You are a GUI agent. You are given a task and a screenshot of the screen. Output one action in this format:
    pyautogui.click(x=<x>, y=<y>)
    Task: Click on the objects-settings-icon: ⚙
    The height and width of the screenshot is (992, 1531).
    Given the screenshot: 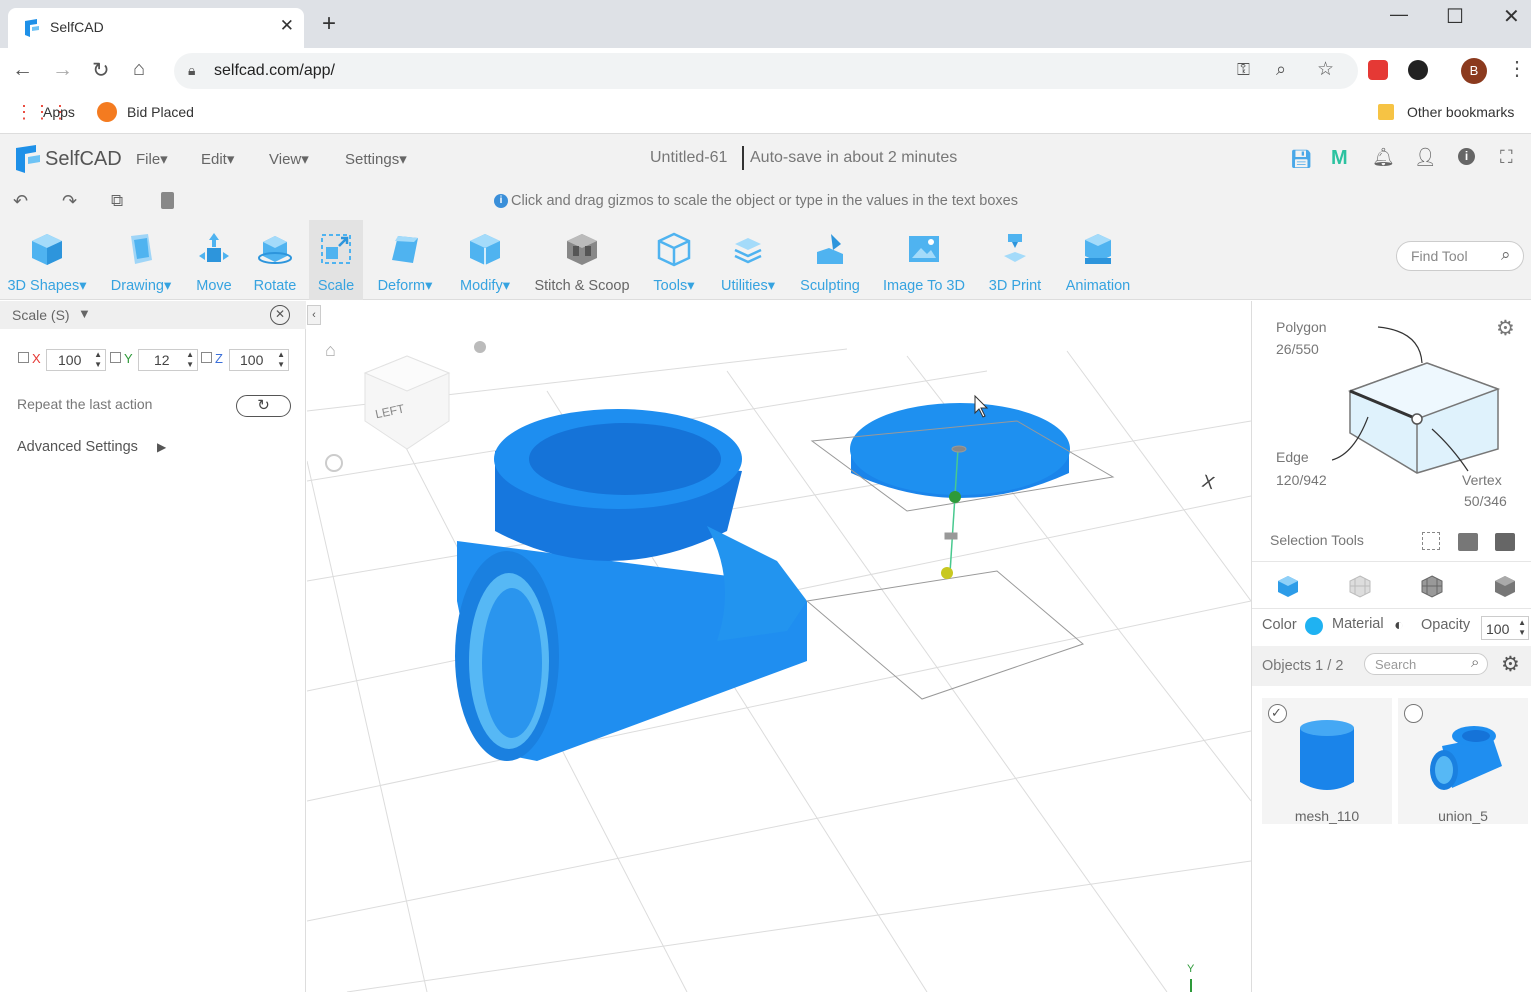 What is the action you would take?
    pyautogui.click(x=1510, y=664)
    